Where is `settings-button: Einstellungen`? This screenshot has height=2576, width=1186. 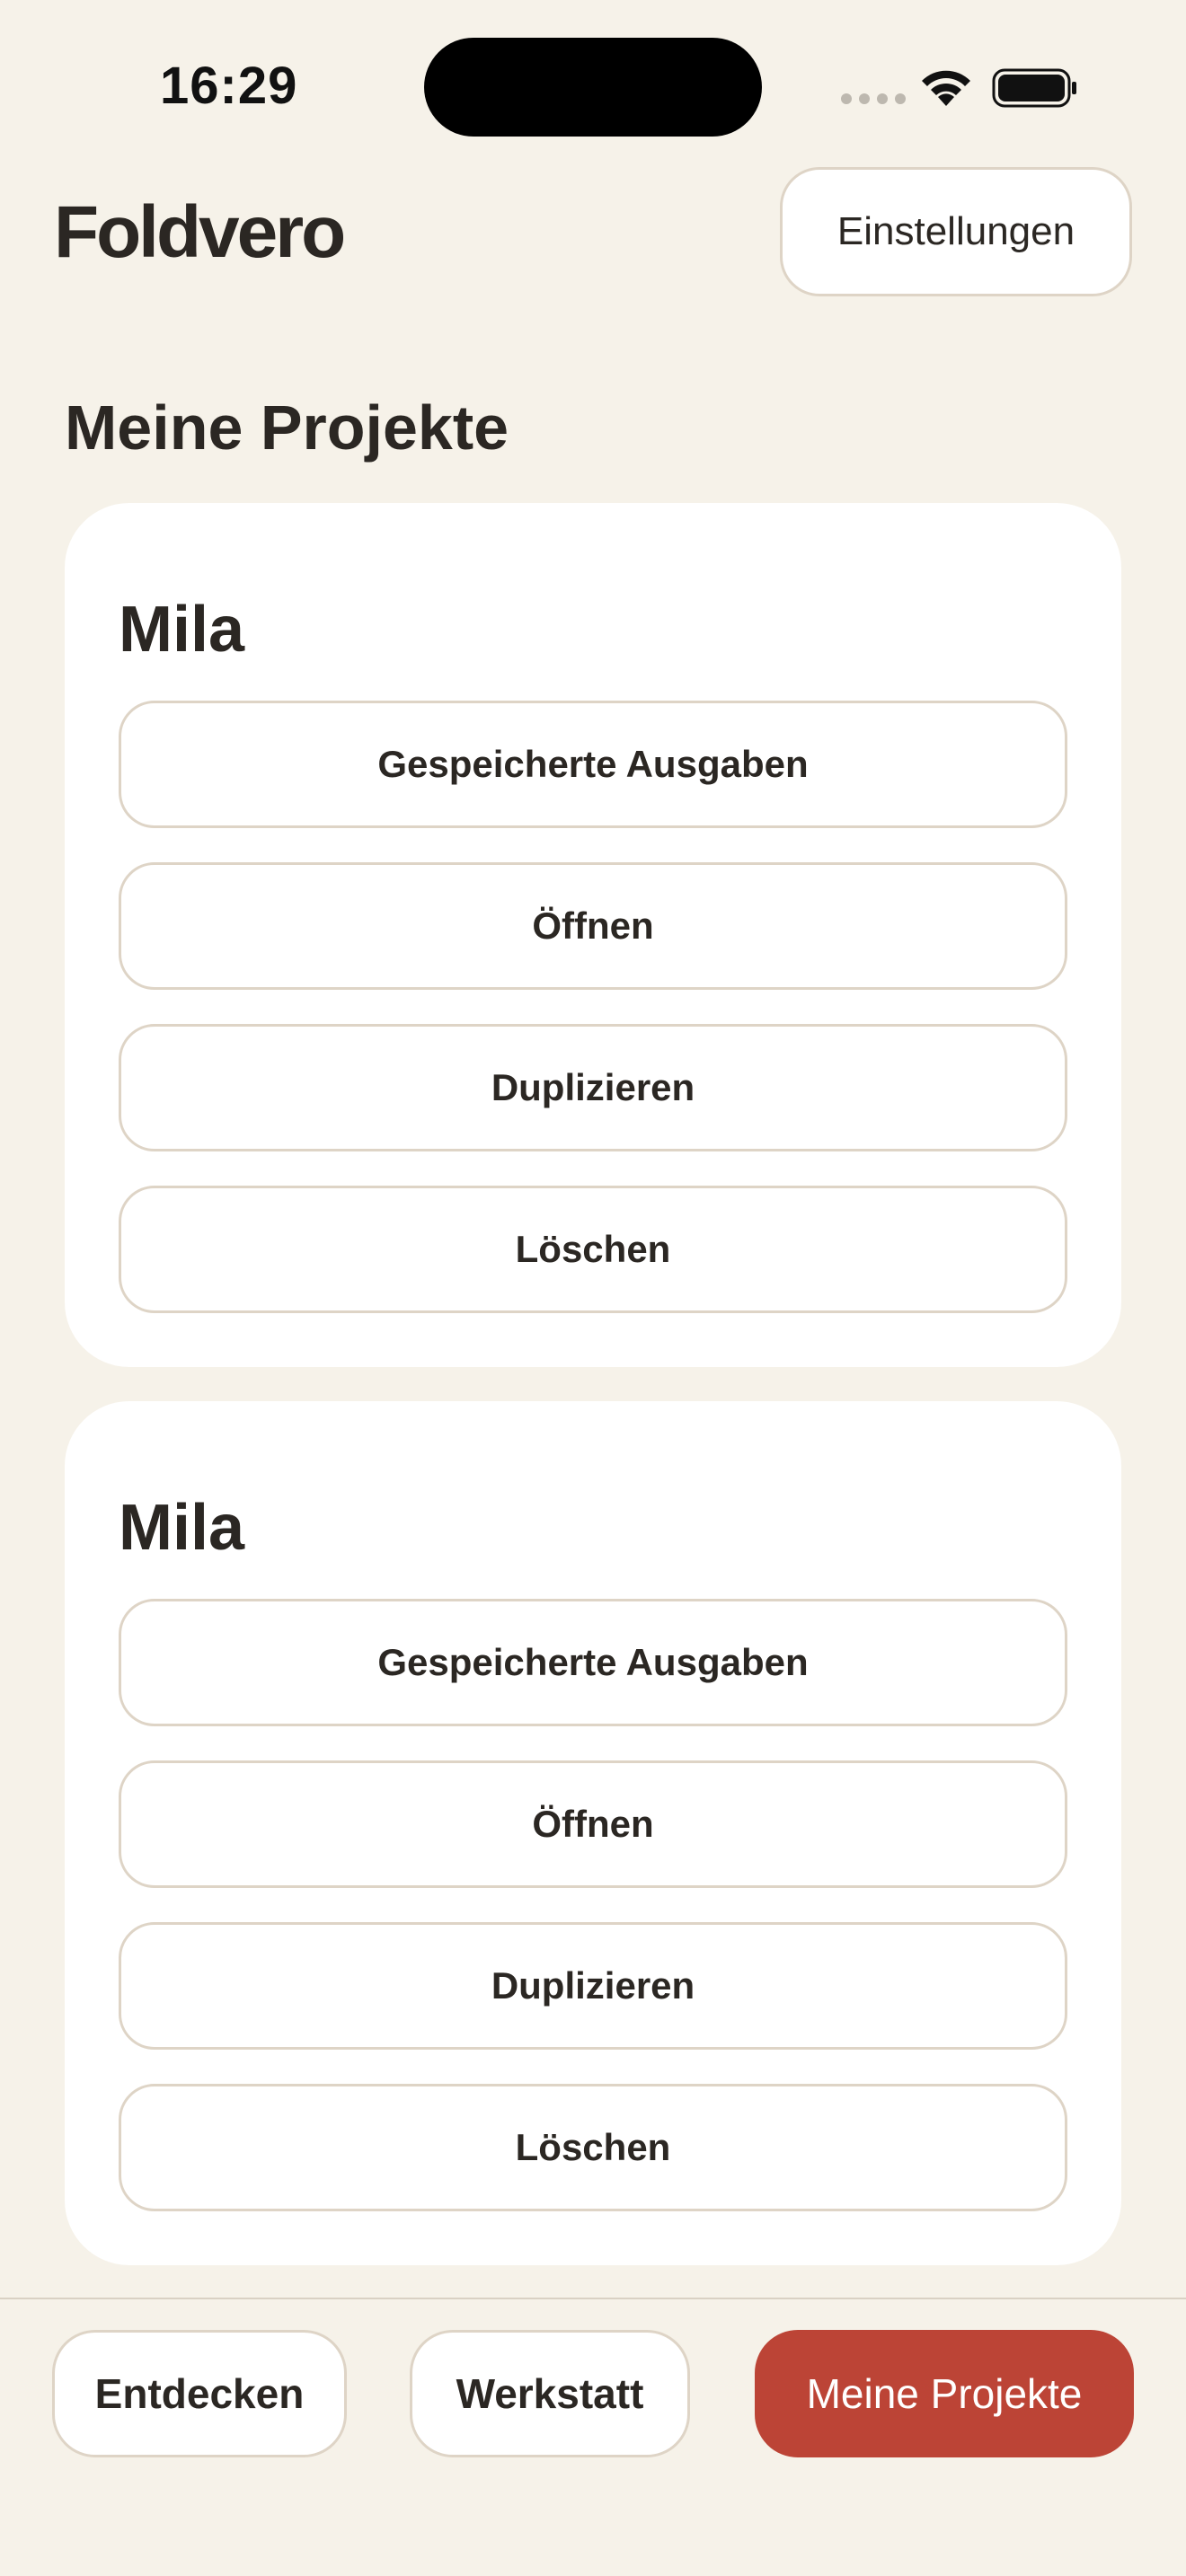
settings-button: Einstellungen is located at coordinates (956, 231).